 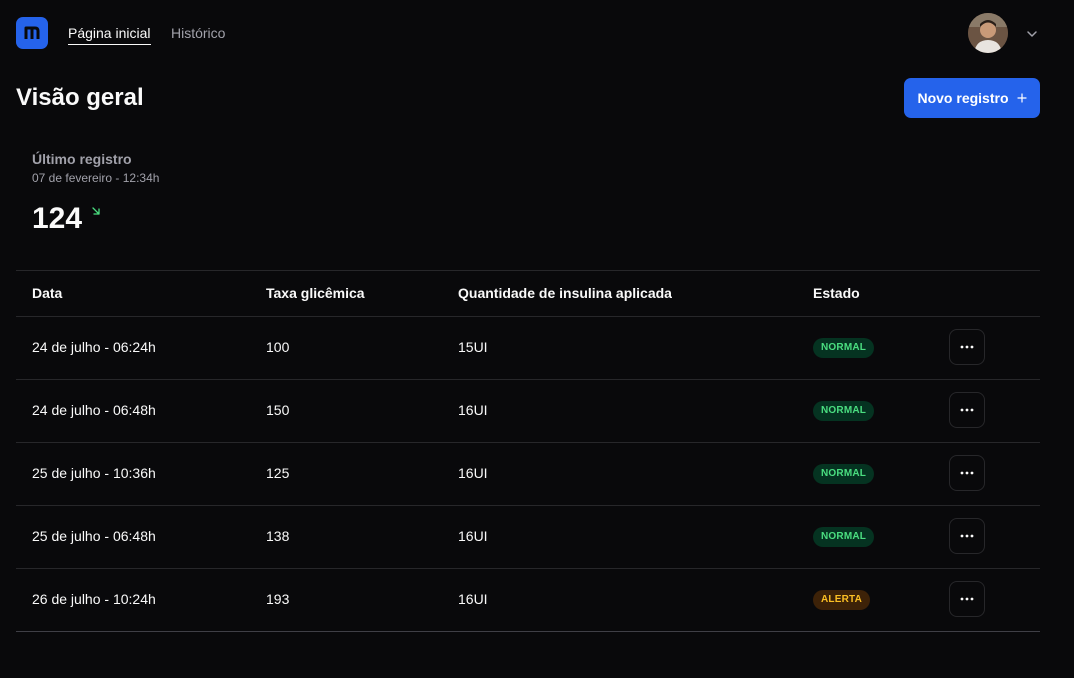 I want to click on cell-date: 26 de julho - 10:24h, so click(x=94, y=599).